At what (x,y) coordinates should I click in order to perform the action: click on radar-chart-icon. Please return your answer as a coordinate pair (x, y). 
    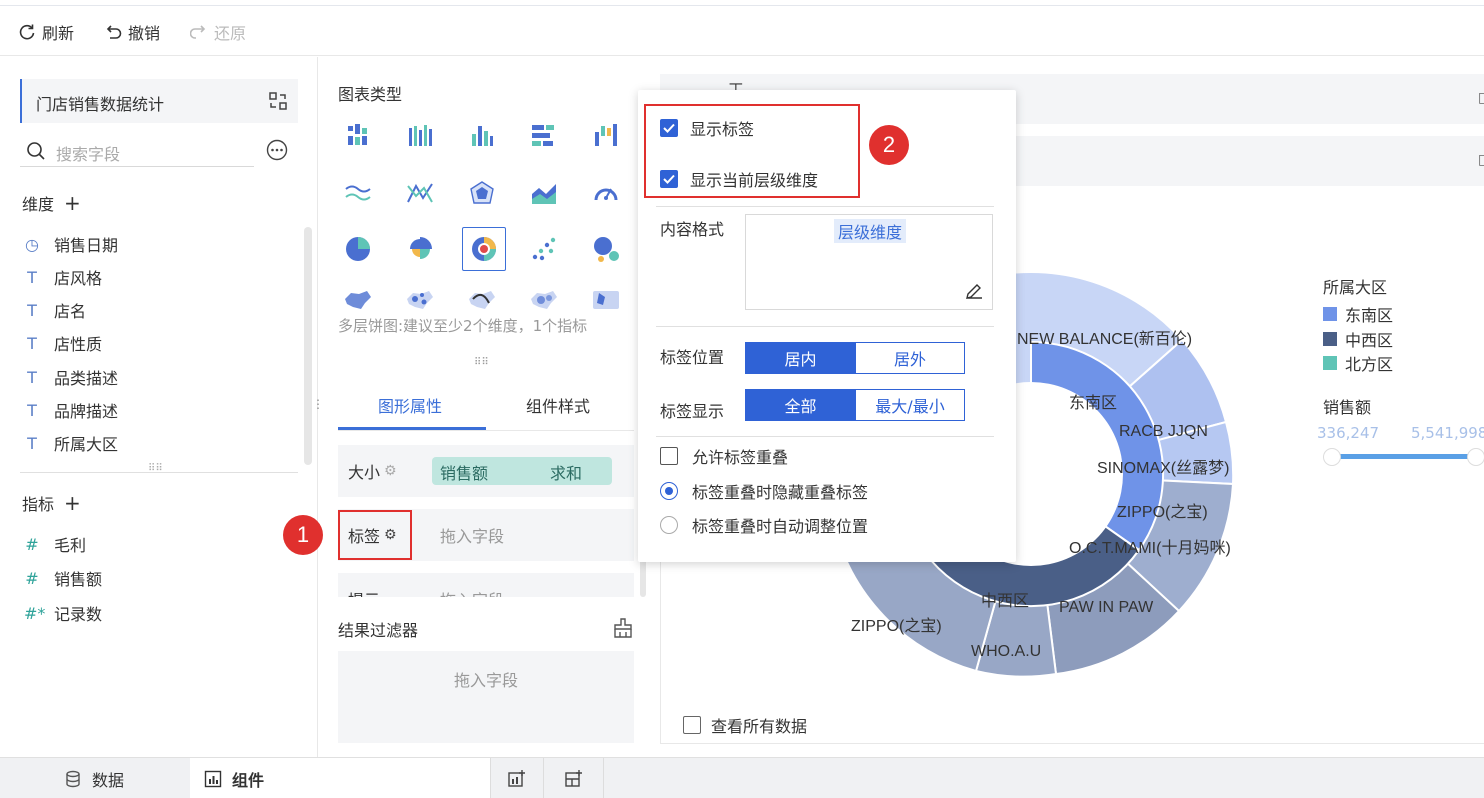
    Looking at the image, I should click on (482, 193).